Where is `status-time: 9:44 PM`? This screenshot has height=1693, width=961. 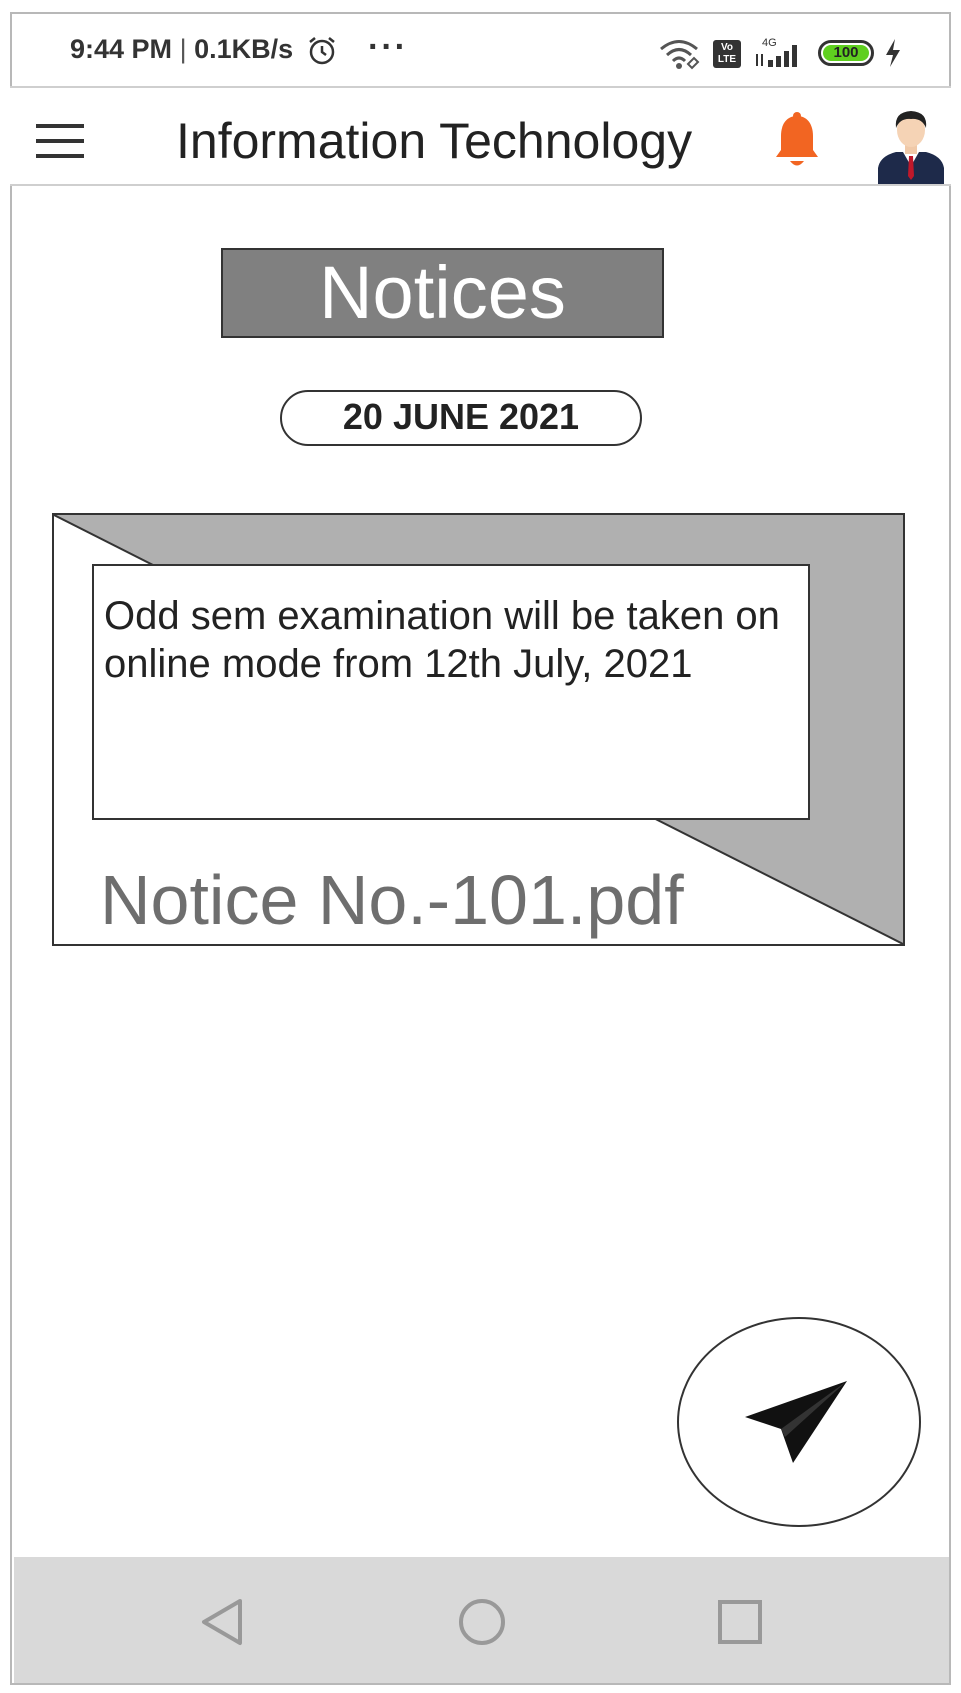
status-time: 9:44 PM is located at coordinates (121, 49).